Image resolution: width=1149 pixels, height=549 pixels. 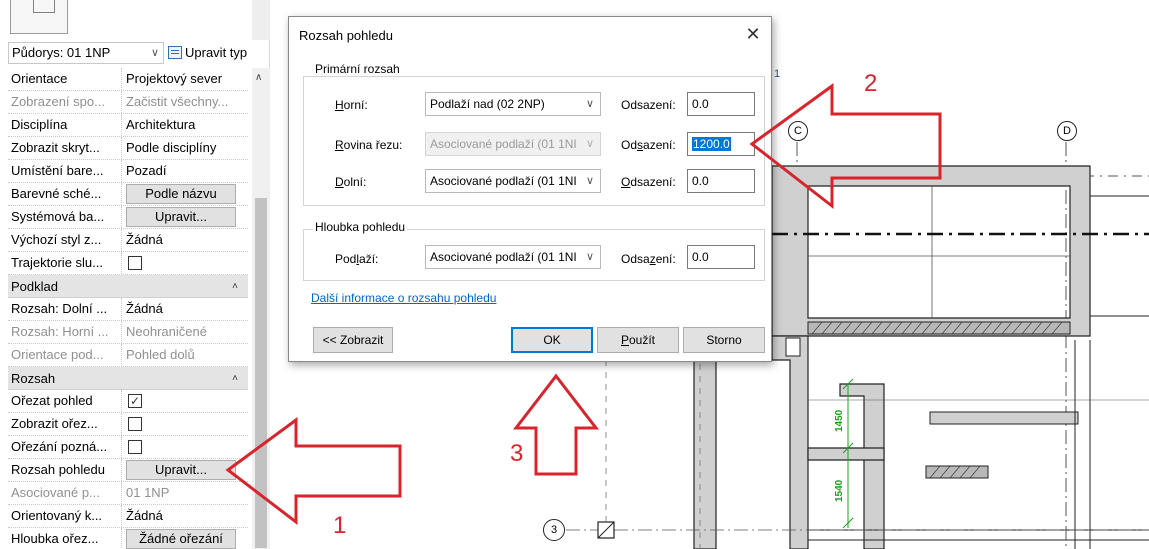 I want to click on wall-hatch, so click(x=939, y=328).